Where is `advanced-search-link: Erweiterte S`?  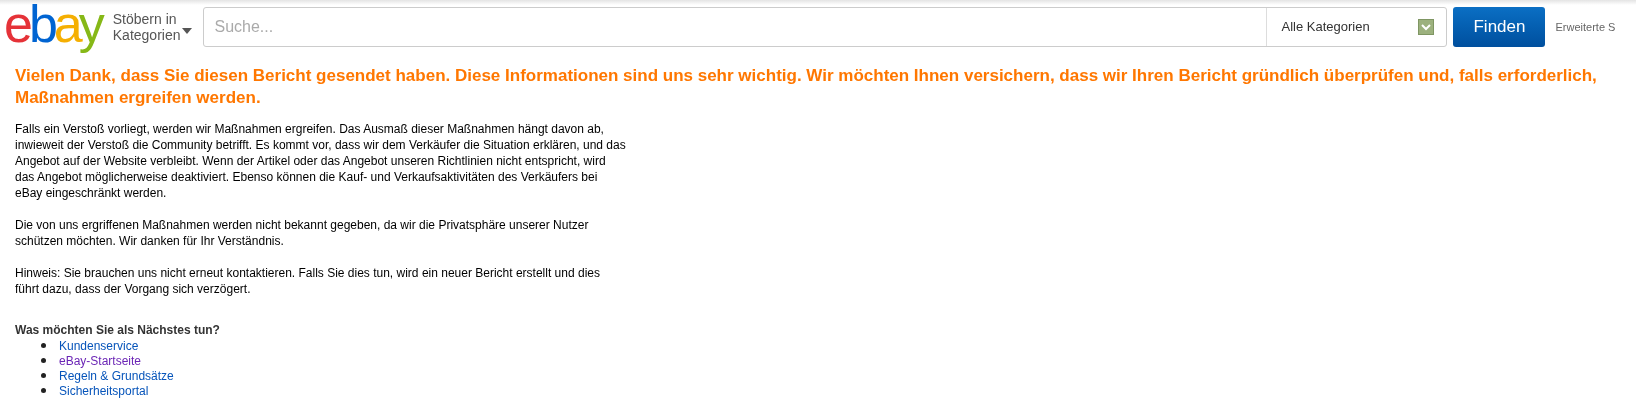 advanced-search-link: Erweiterte S is located at coordinates (1585, 27).